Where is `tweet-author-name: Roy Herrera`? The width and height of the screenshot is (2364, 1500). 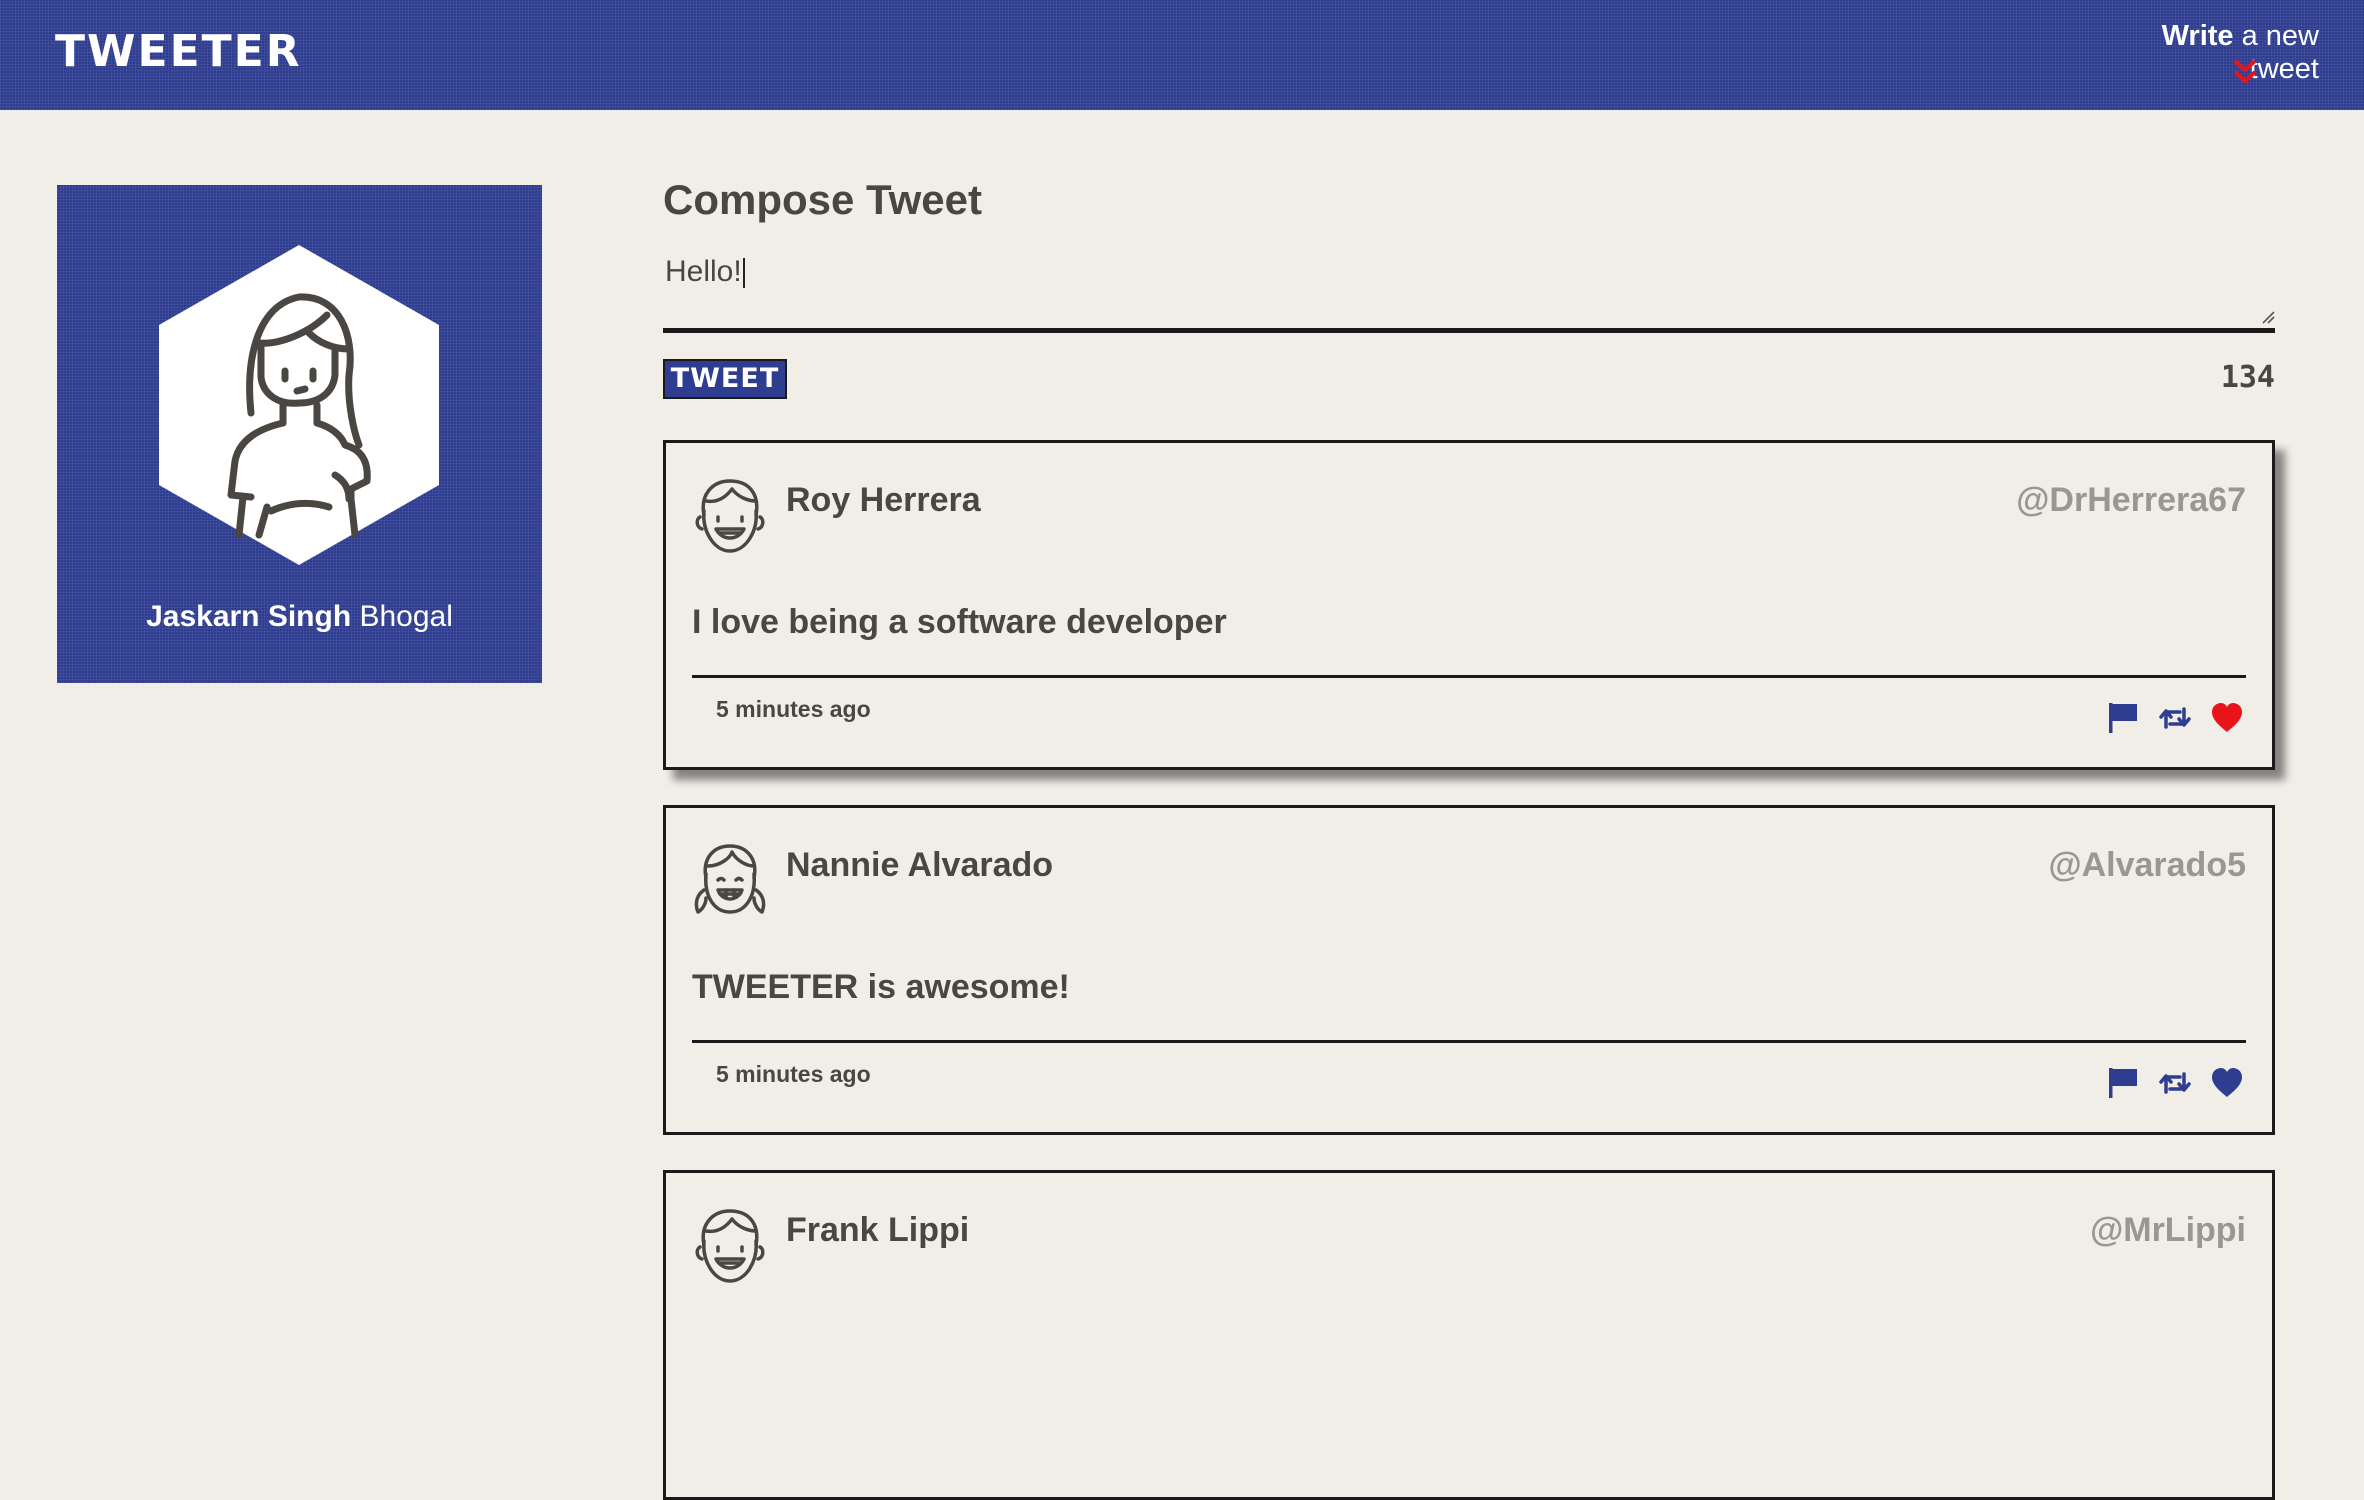 tweet-author-name: Roy Herrera is located at coordinates (883, 500).